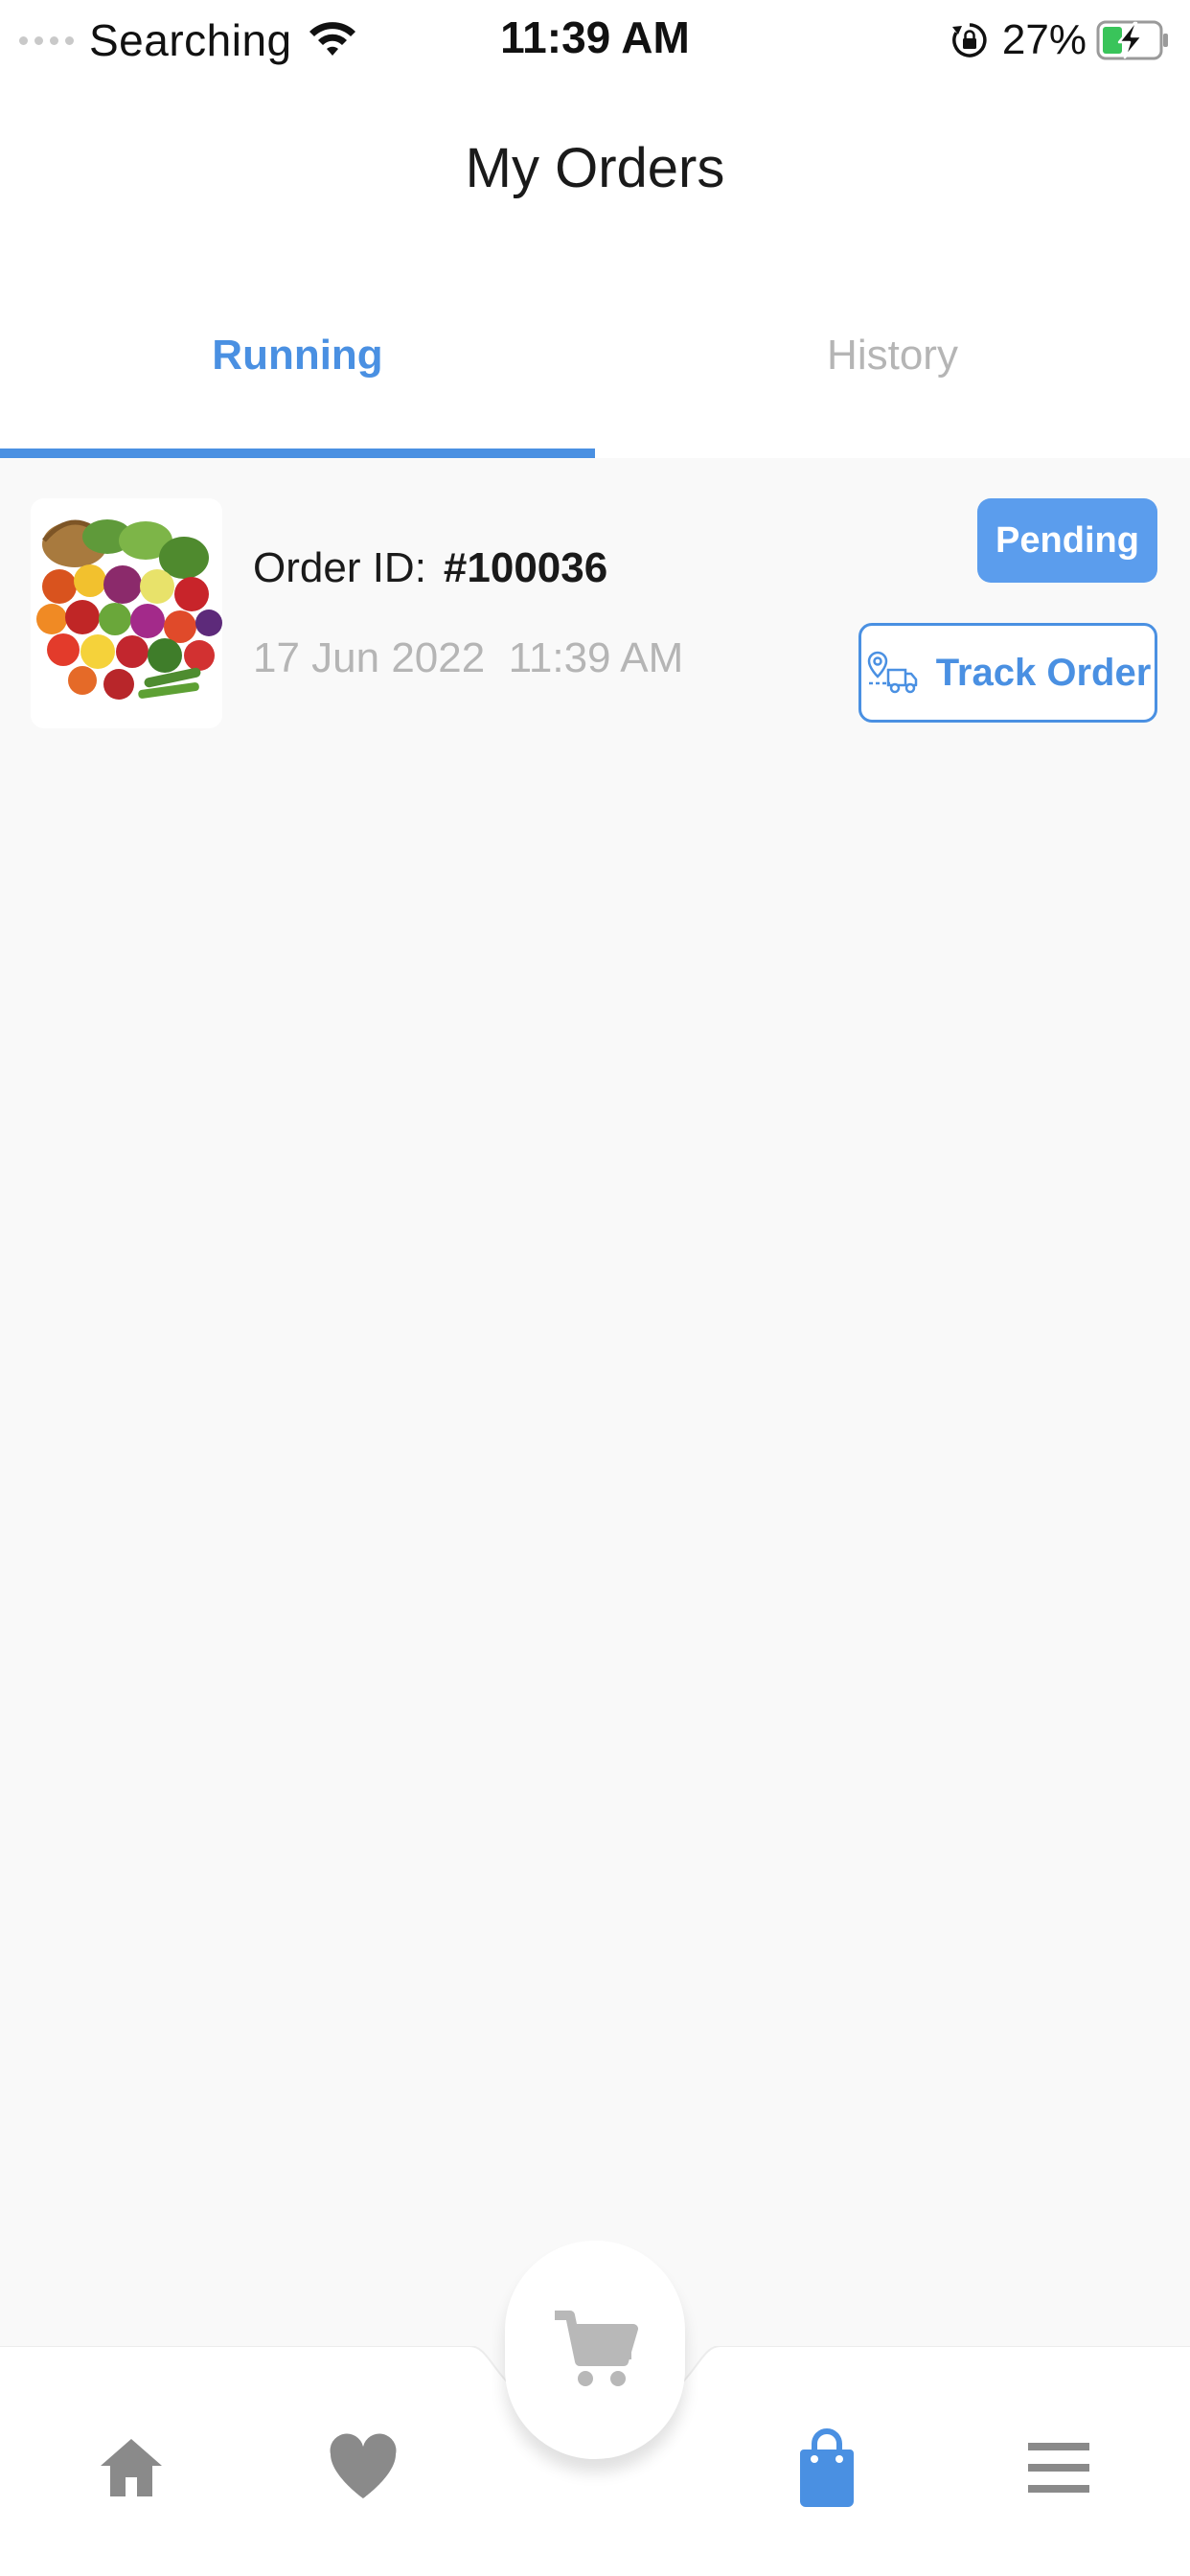 This screenshot has height=2576, width=1190. Describe the element at coordinates (893, 355) in the screenshot. I see `tab-history-label: History` at that location.